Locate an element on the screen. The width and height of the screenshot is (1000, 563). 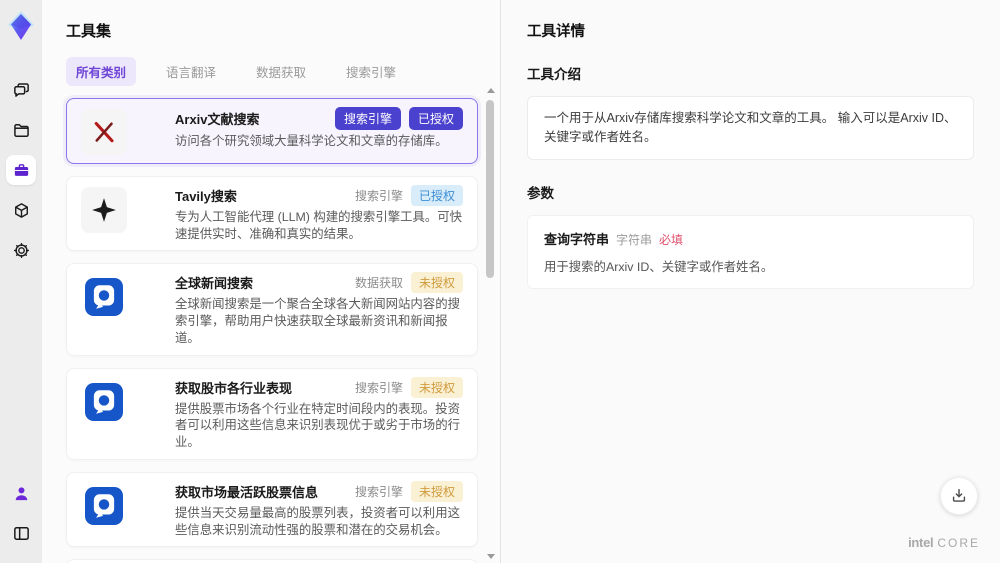
sparkle-icon is located at coordinates (104, 210).